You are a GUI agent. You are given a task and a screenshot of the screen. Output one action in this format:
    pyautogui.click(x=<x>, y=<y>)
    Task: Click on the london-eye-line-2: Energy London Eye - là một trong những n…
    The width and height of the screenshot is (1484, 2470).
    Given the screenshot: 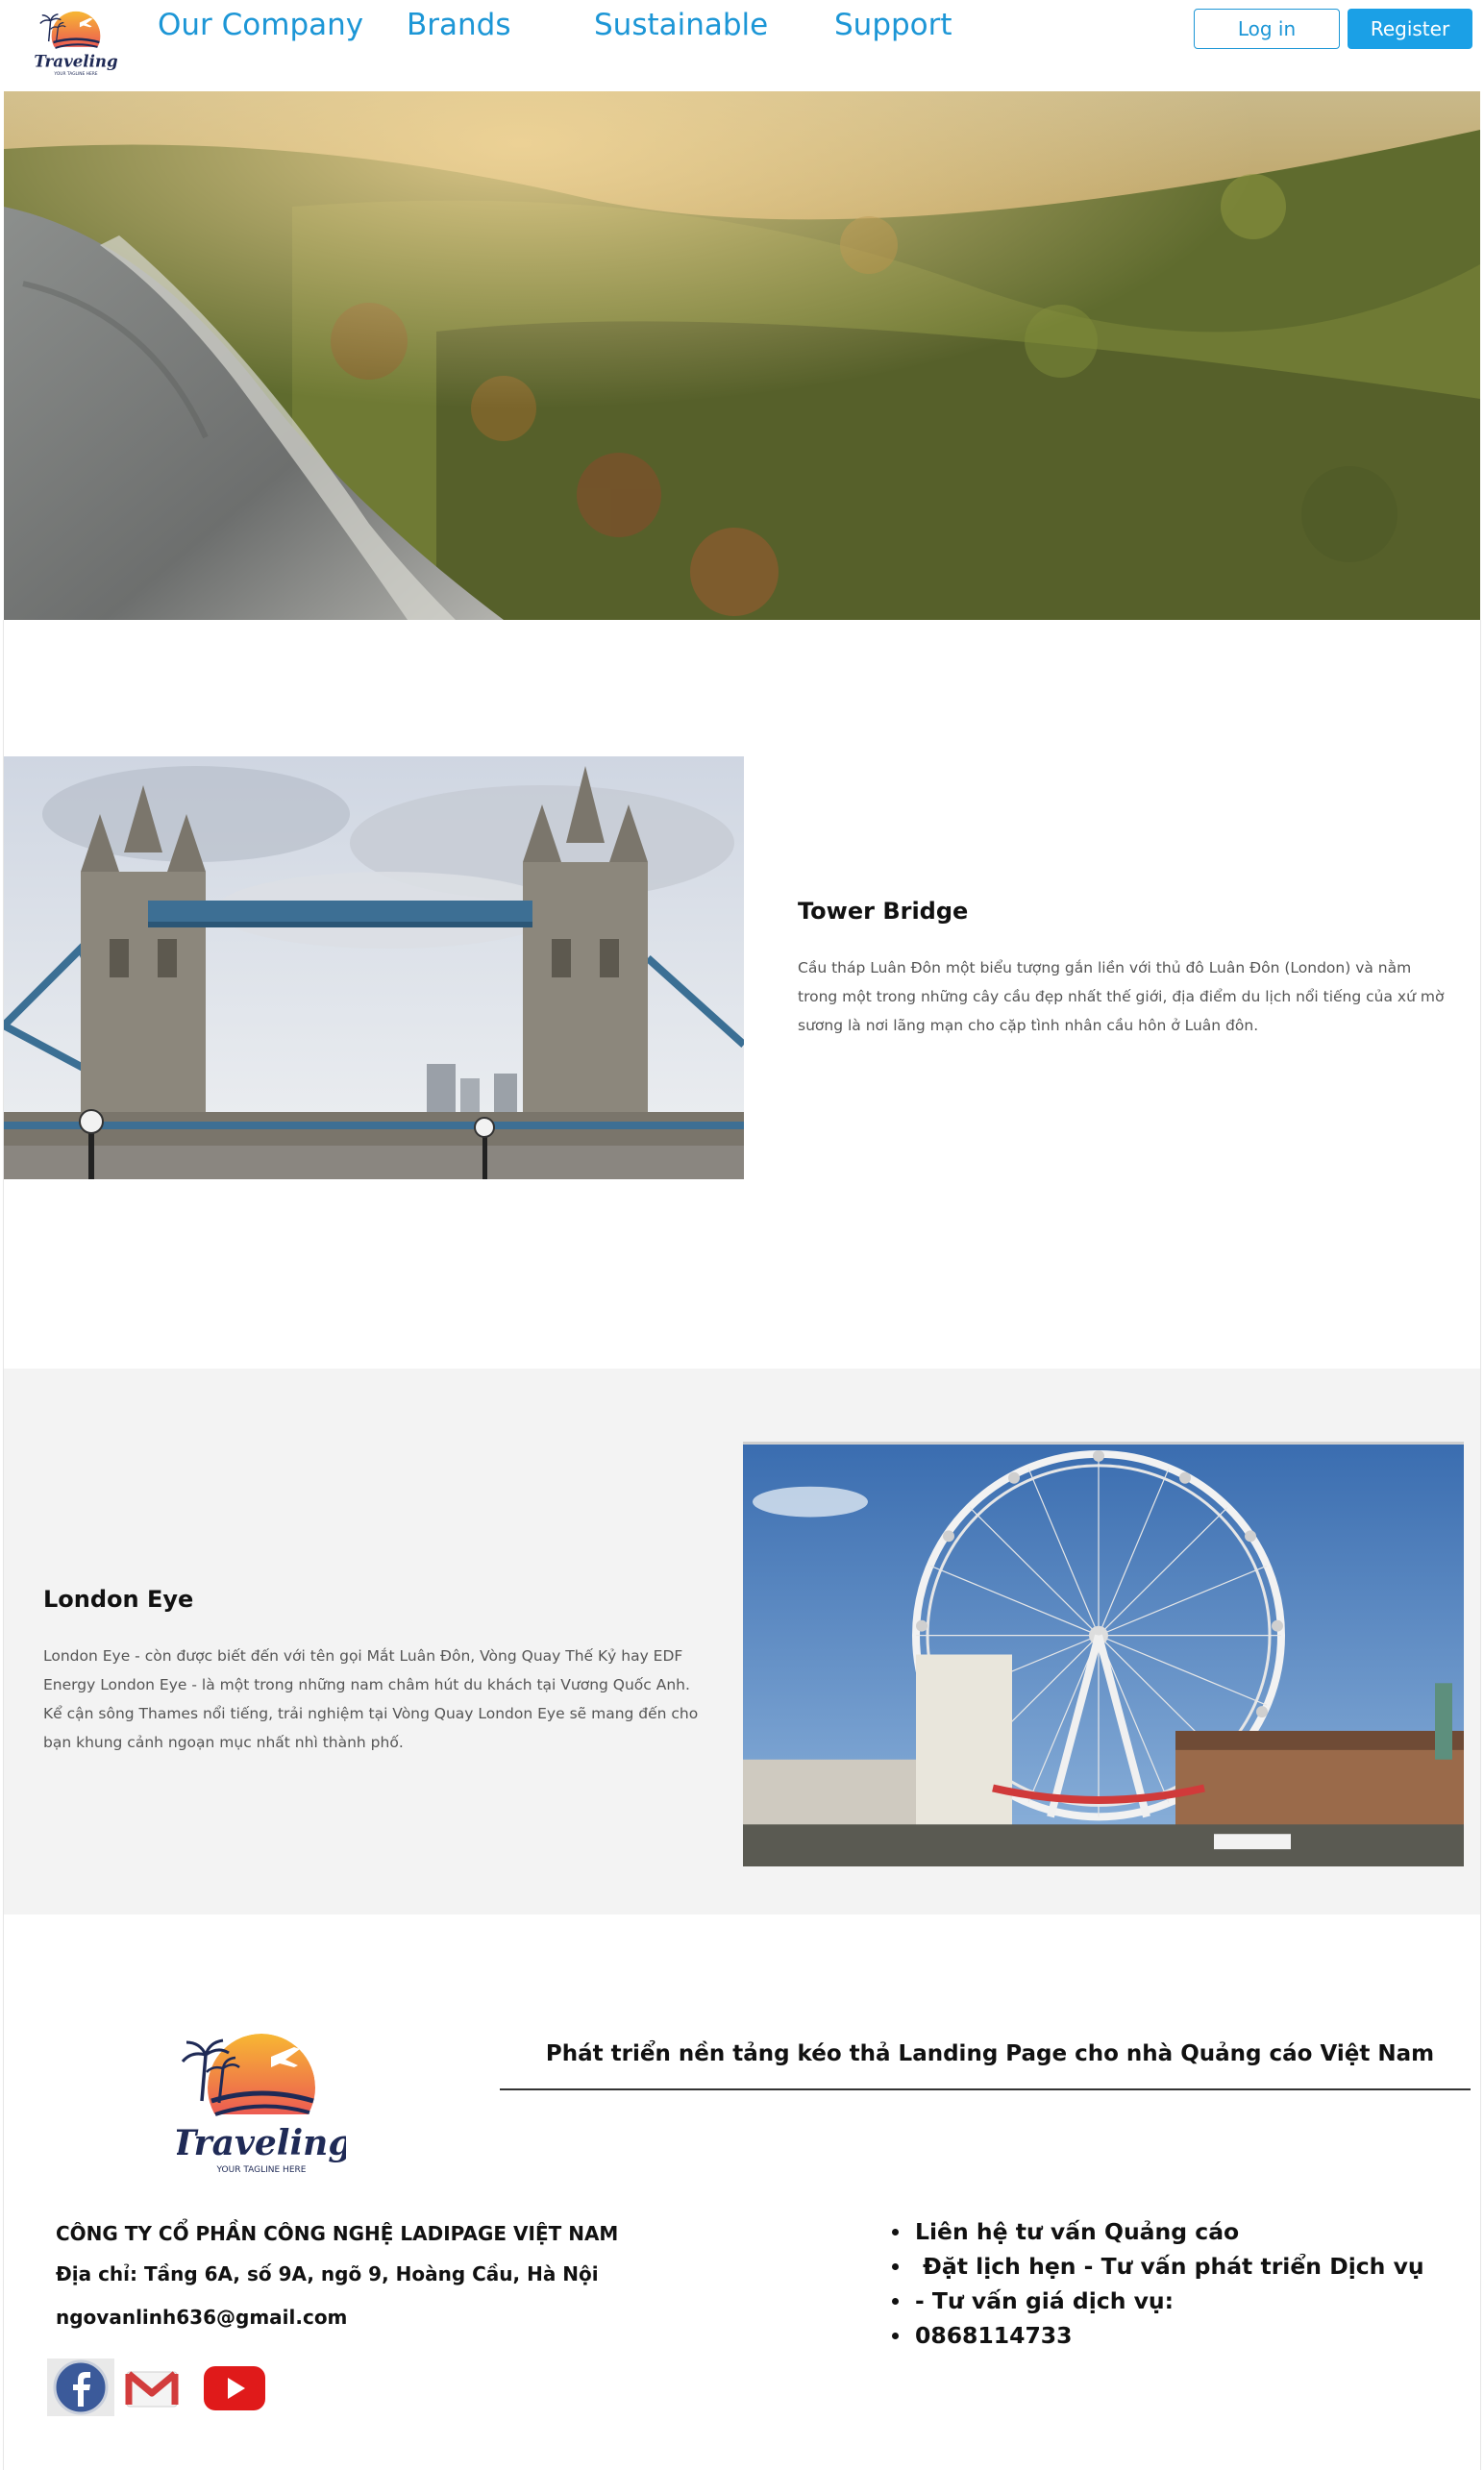 What is the action you would take?
    pyautogui.click(x=366, y=1684)
    